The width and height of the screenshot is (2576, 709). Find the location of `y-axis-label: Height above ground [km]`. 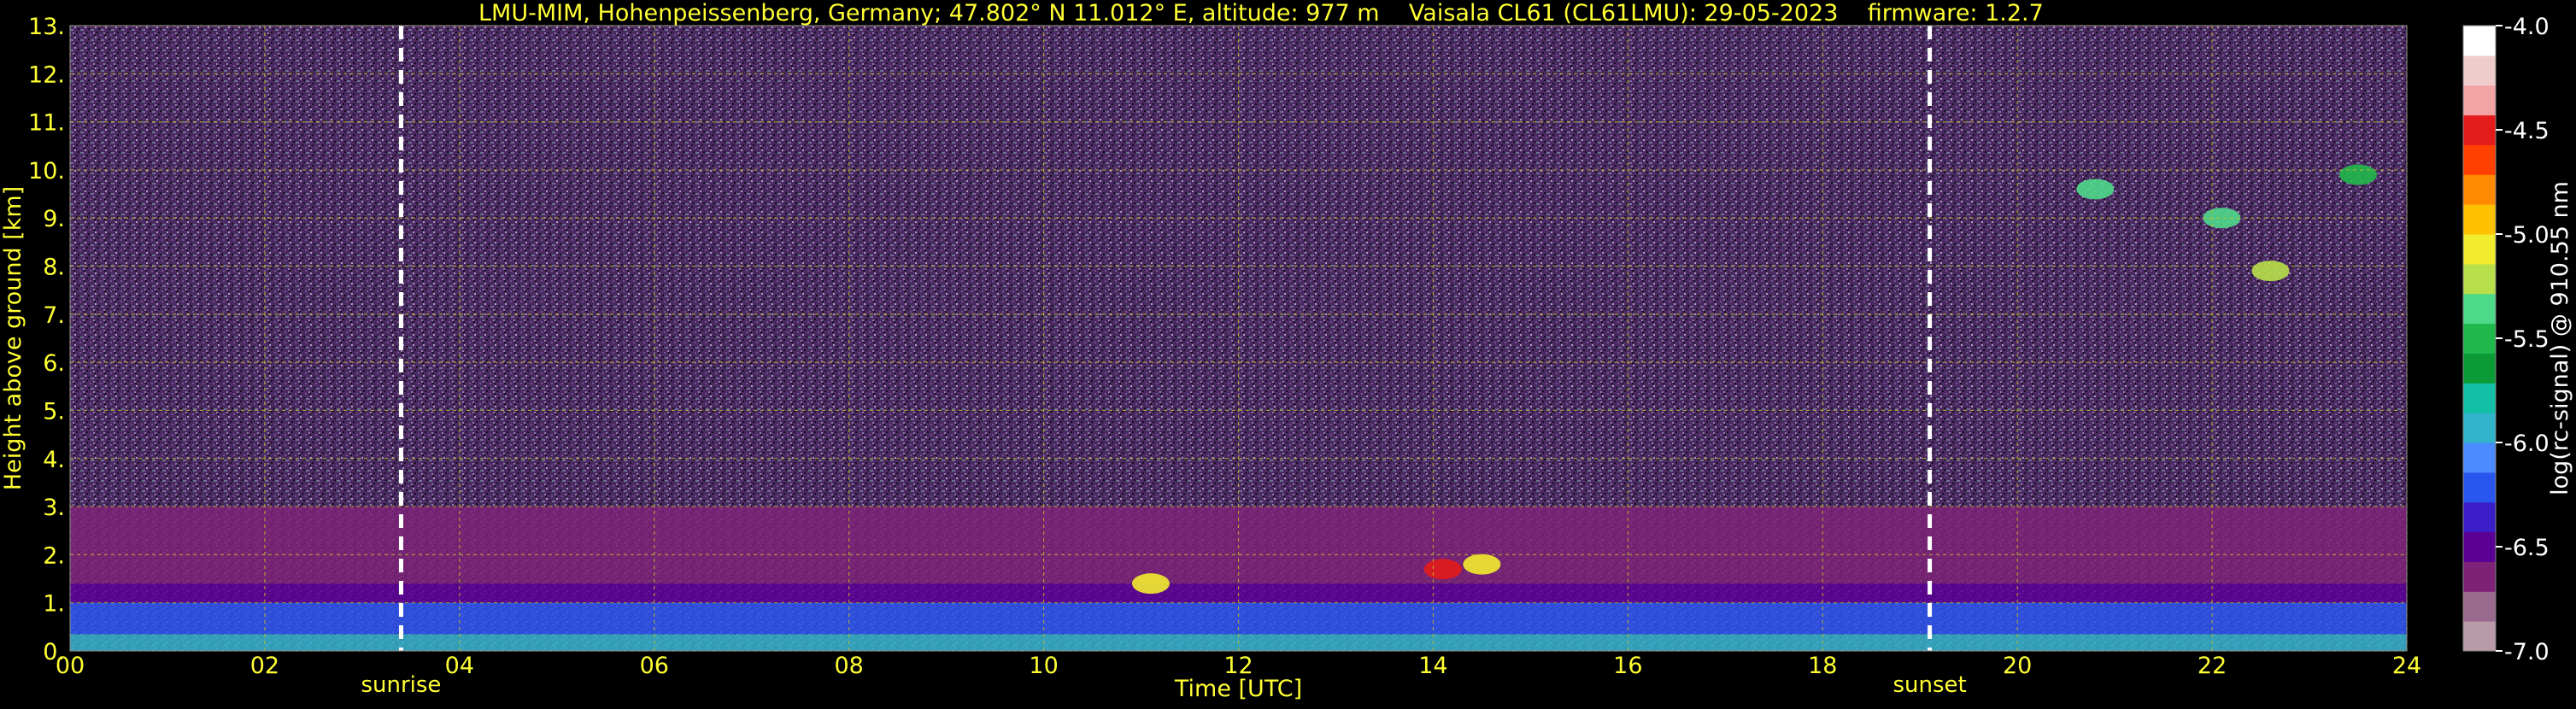

y-axis-label: Height above ground [km] is located at coordinates (13, 338).